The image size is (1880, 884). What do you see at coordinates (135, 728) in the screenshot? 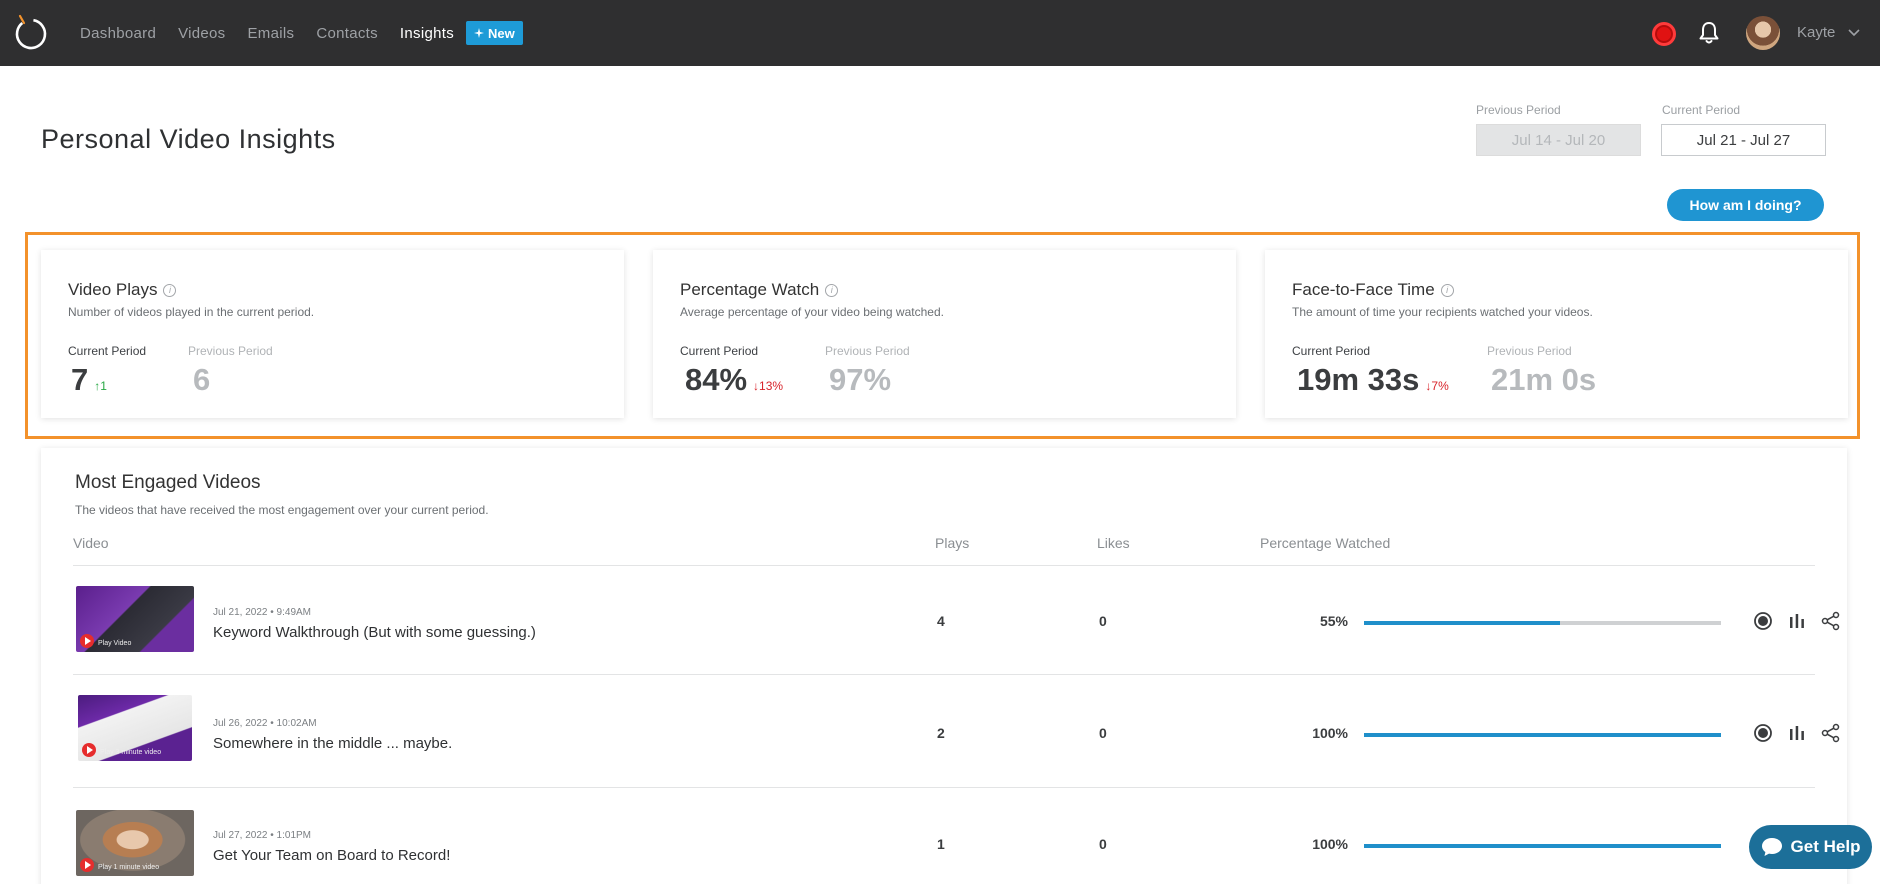
I see `video-thumbnail: Play 3 minute video` at bounding box center [135, 728].